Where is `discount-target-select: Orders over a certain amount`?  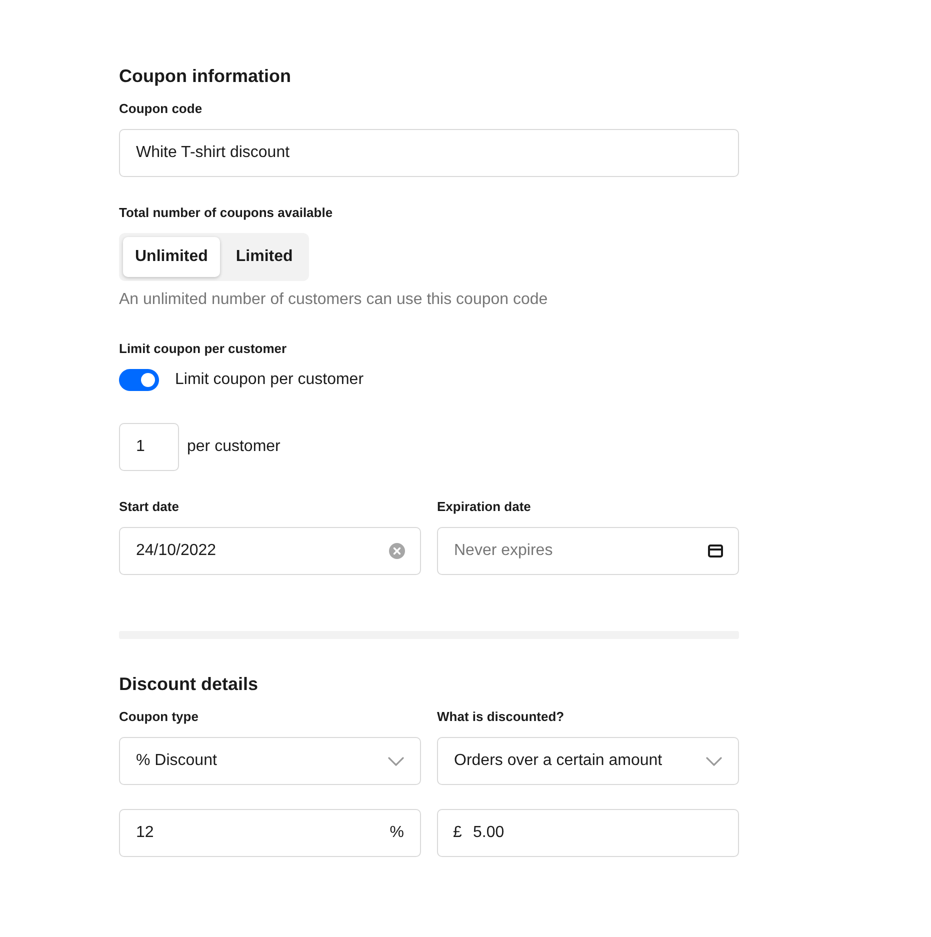 discount-target-select: Orders over a certain amount is located at coordinates (588, 761).